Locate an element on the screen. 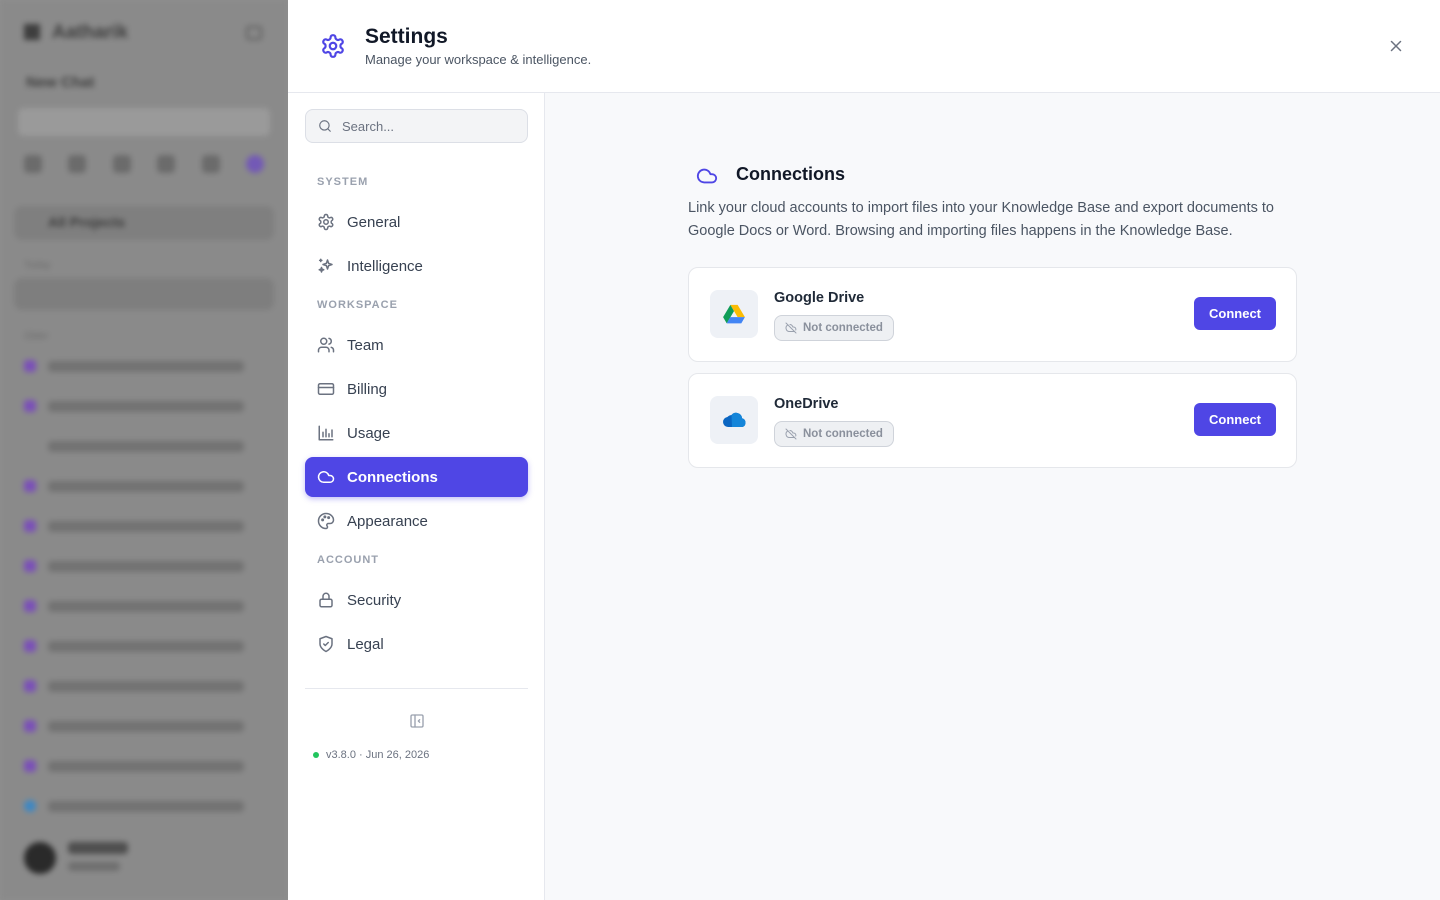  service-name: Google Drive is located at coordinates (819, 298).